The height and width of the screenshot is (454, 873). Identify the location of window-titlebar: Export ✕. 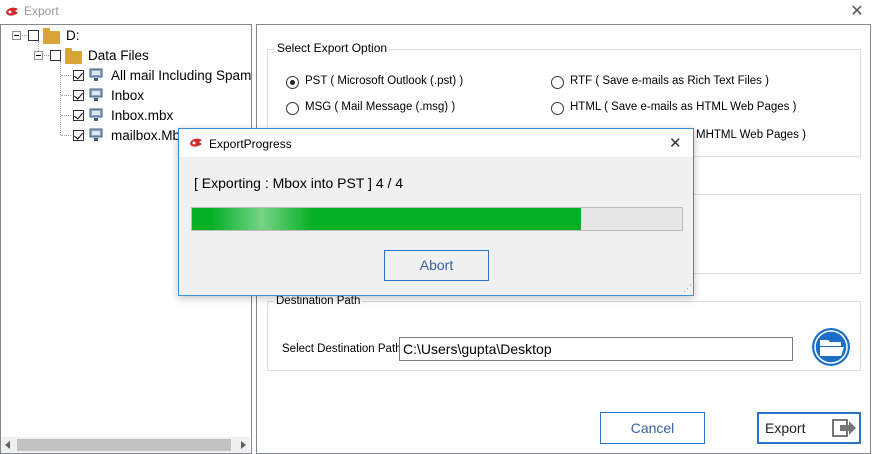
(436, 12).